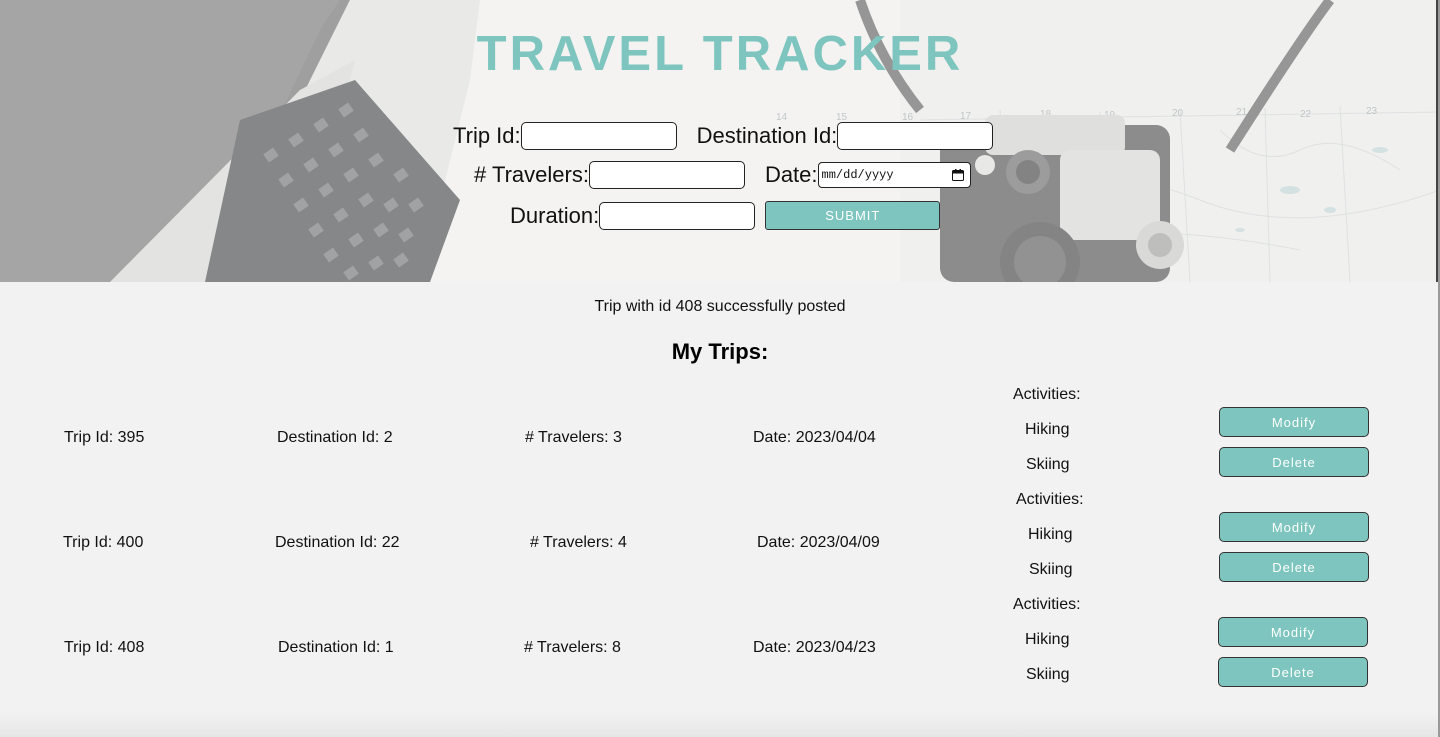 The width and height of the screenshot is (1440, 737). Describe the element at coordinates (814, 647) in the screenshot. I see `date-text: Date: 2023/04/23` at that location.